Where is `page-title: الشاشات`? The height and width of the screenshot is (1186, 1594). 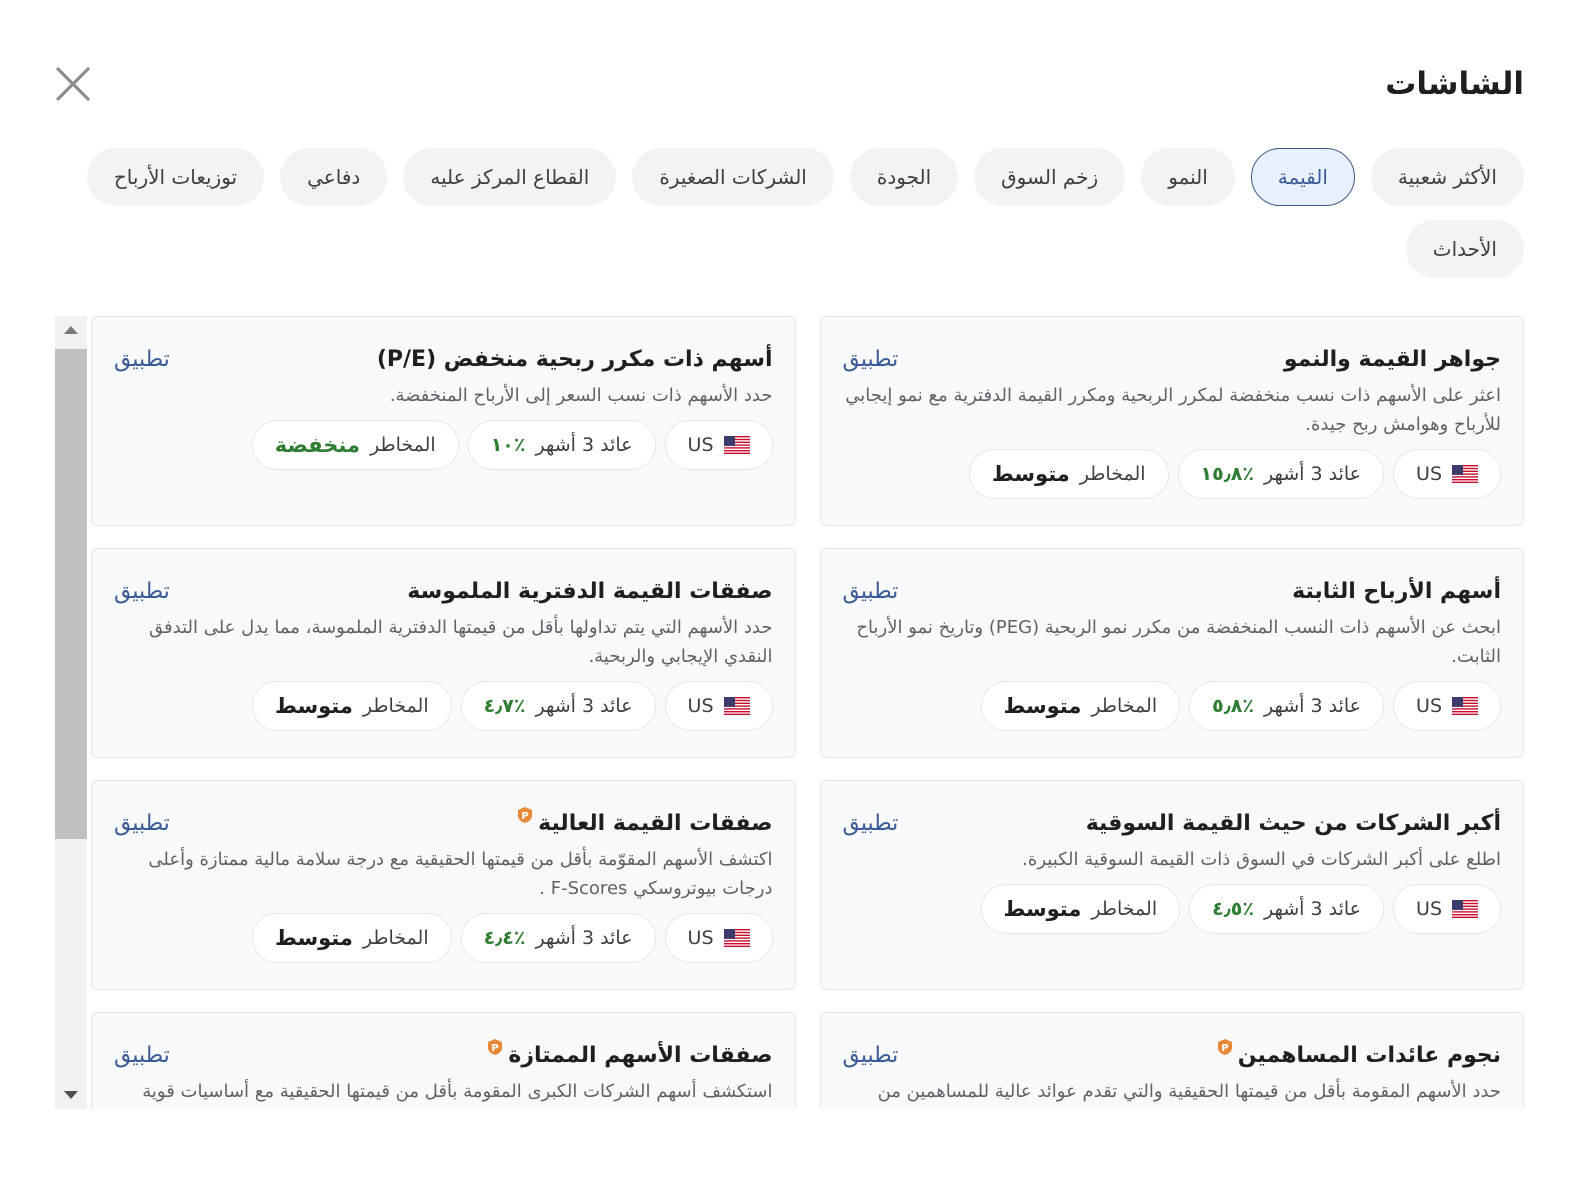
page-title: الشاشات is located at coordinates (1454, 84).